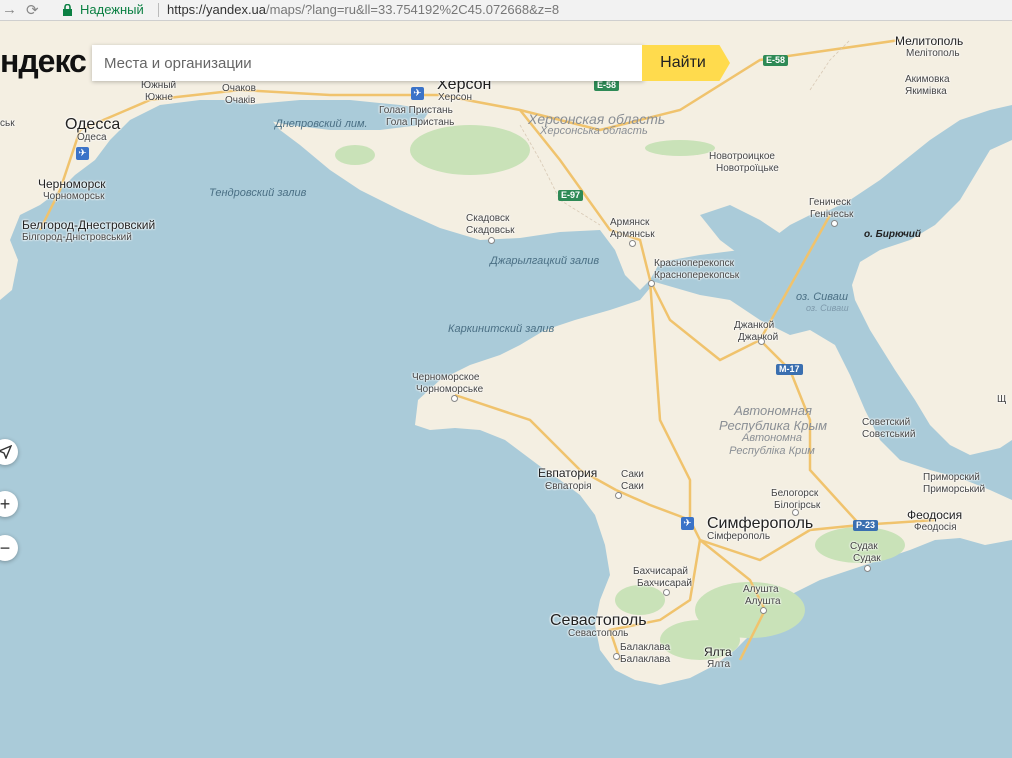  Describe the element at coordinates (632, 486) in the screenshot. I see `city-label-alt: Саки` at that location.